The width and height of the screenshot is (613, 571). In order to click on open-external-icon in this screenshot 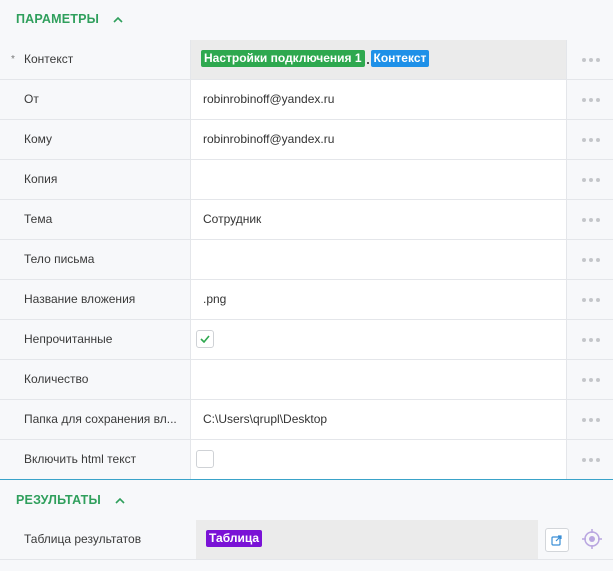, I will do `click(556, 540)`.